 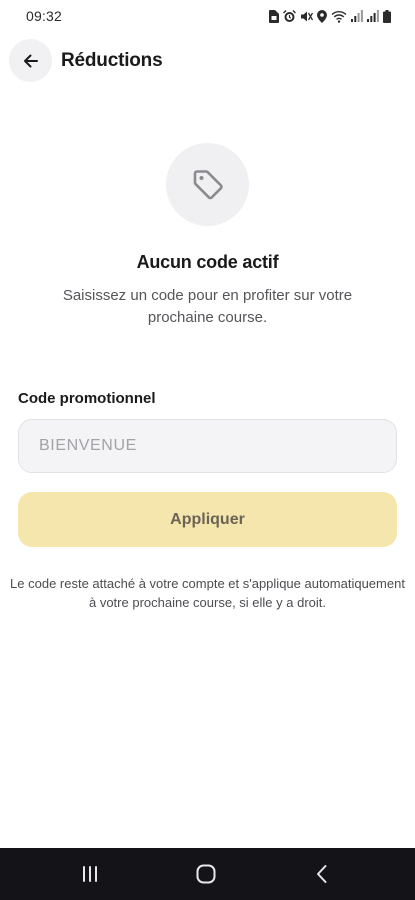 I want to click on apply-button: Appliquer, so click(x=207, y=519).